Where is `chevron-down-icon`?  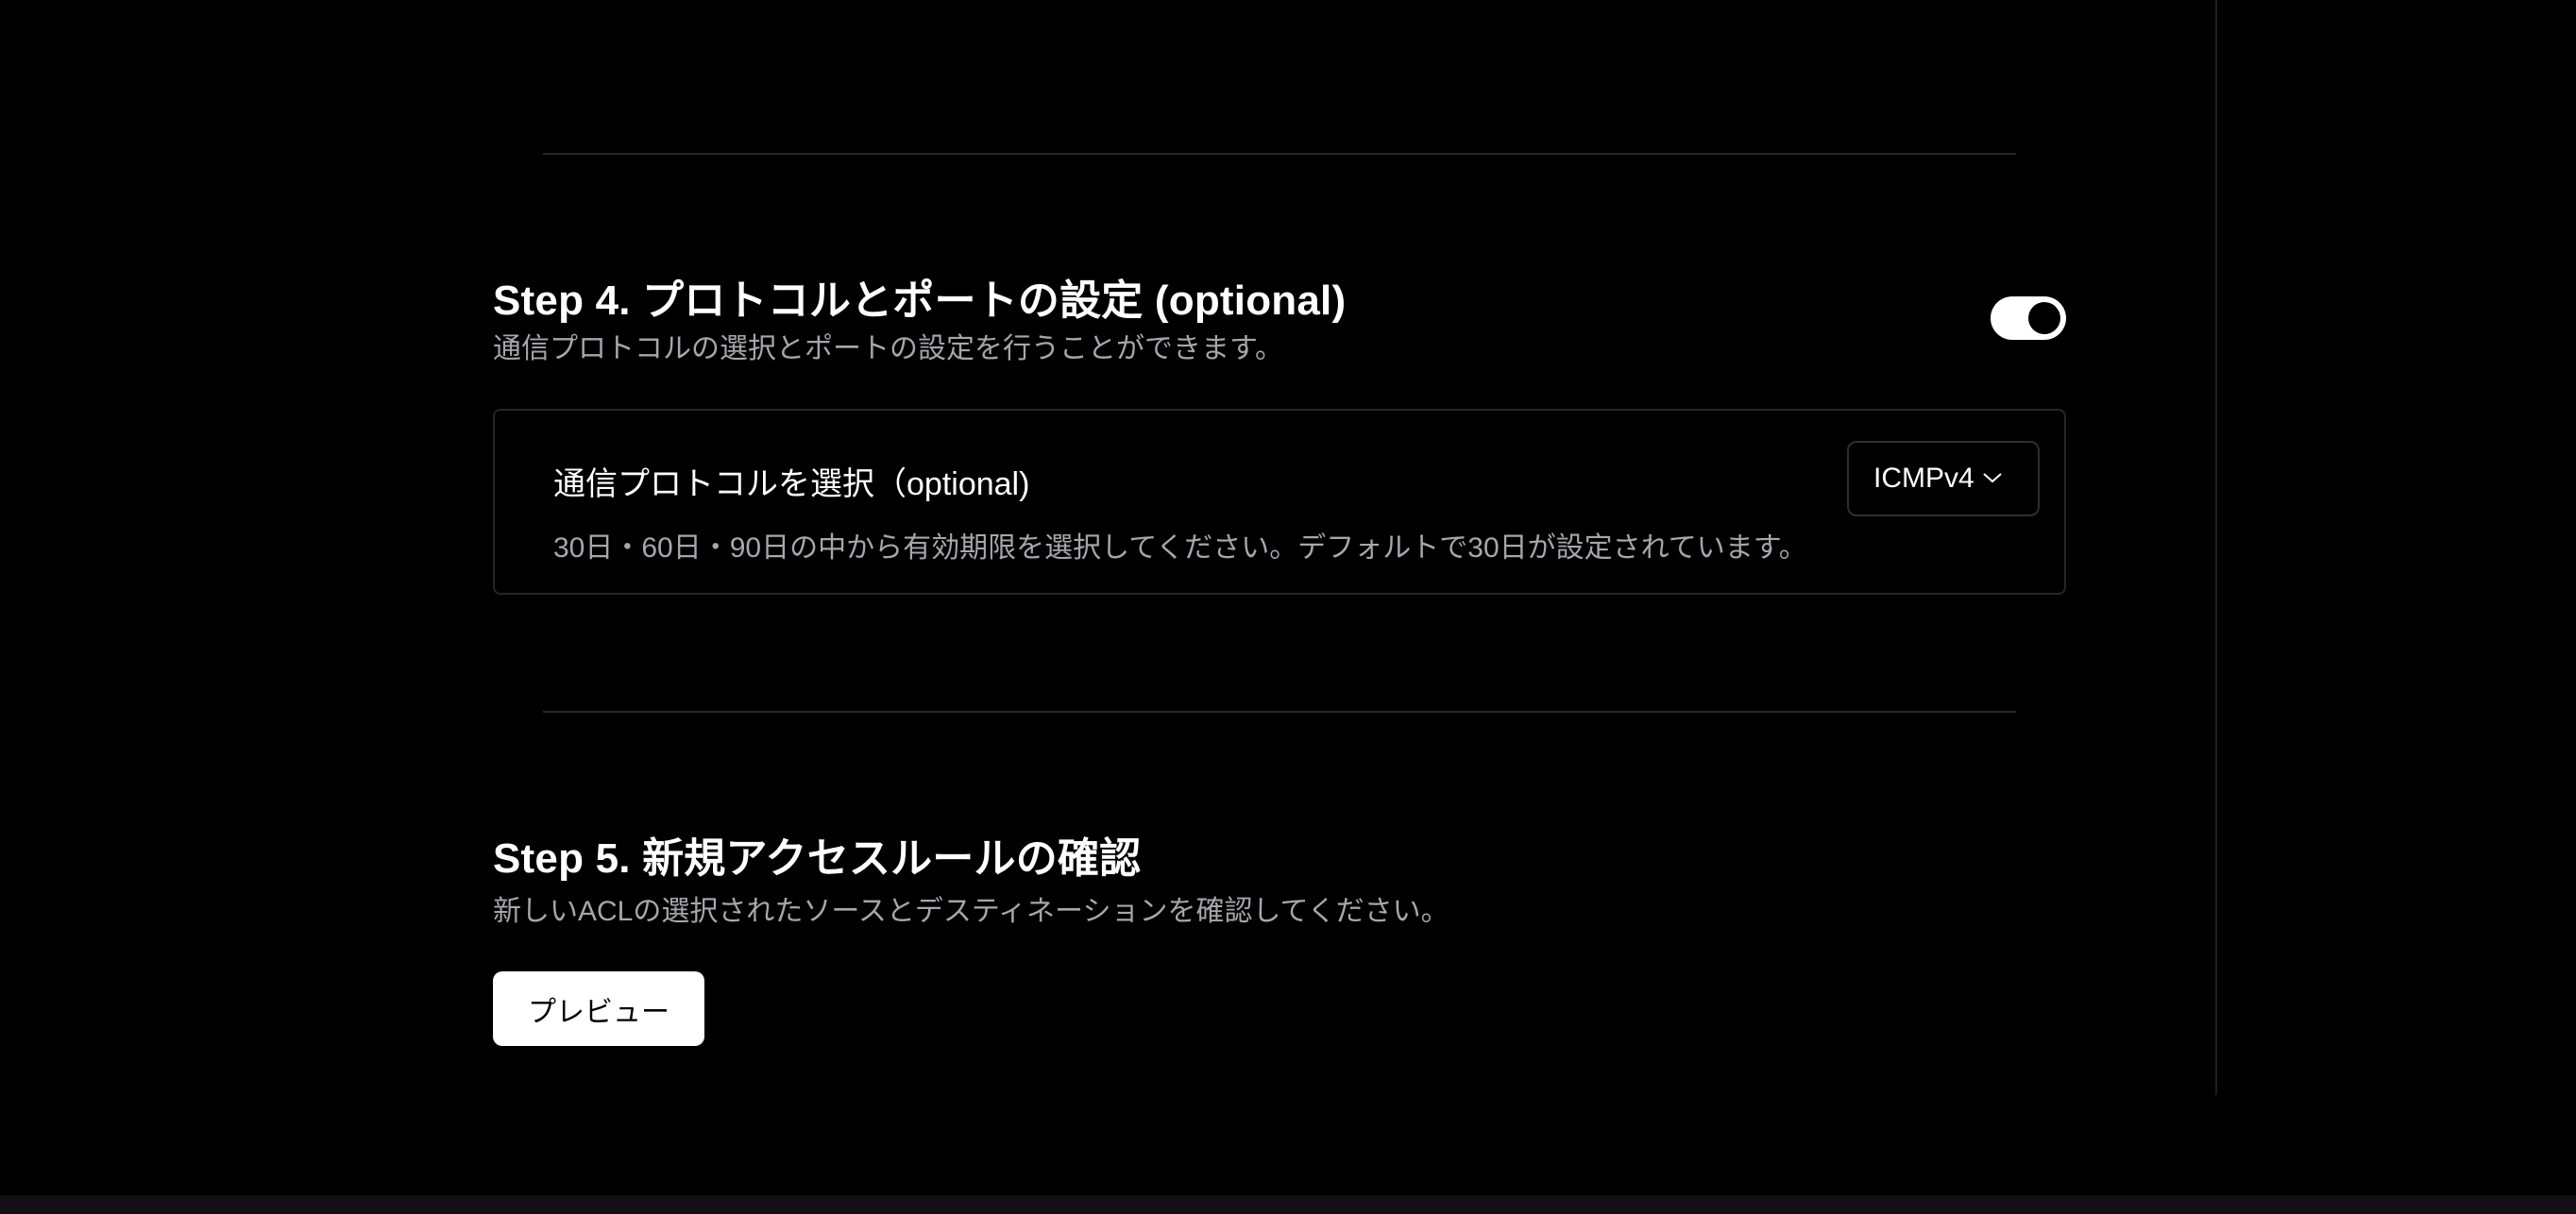 chevron-down-icon is located at coordinates (1993, 478).